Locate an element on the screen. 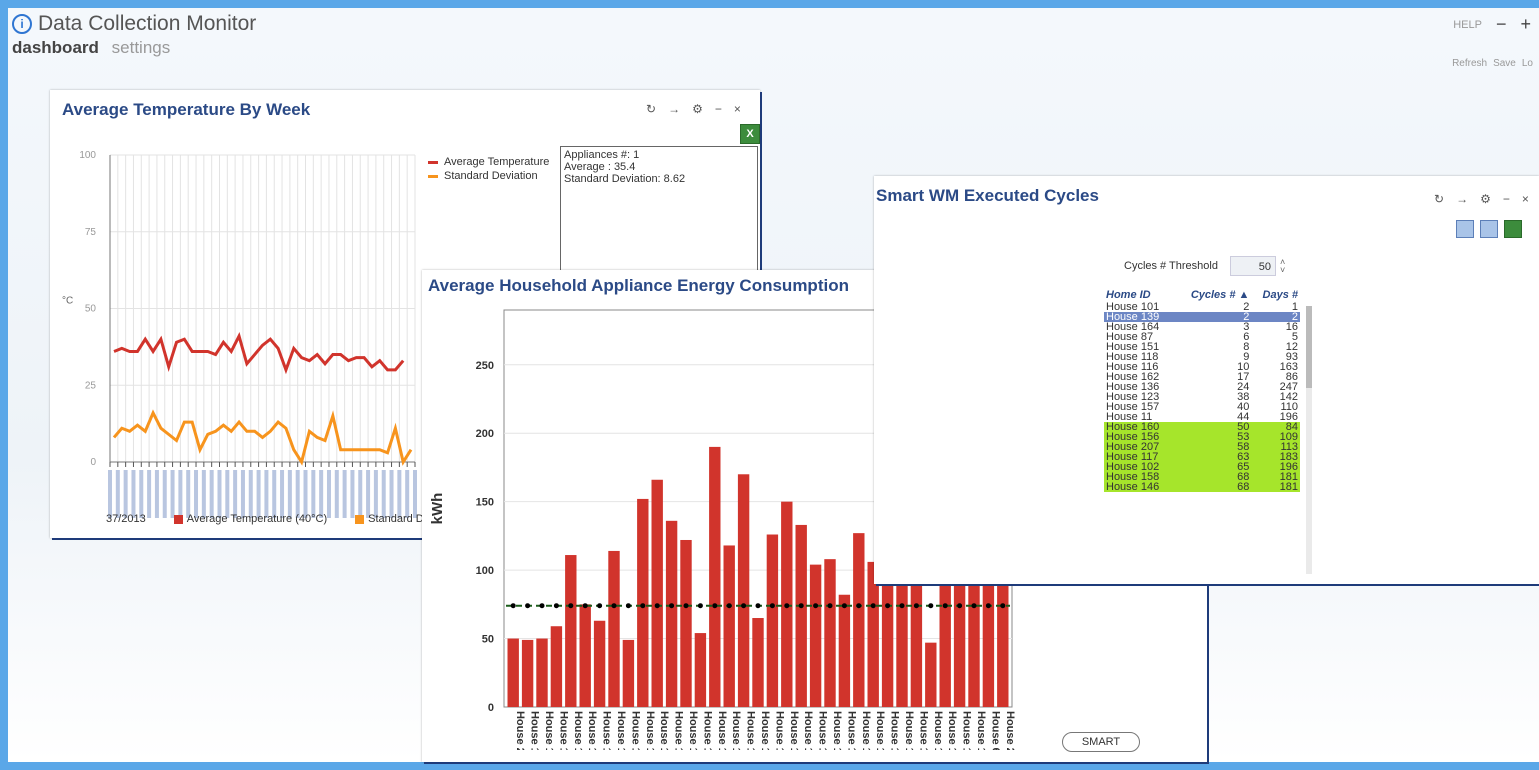 Image resolution: width=1539 pixels, height=770 pixels. nav-settings: settings is located at coordinates (141, 47).